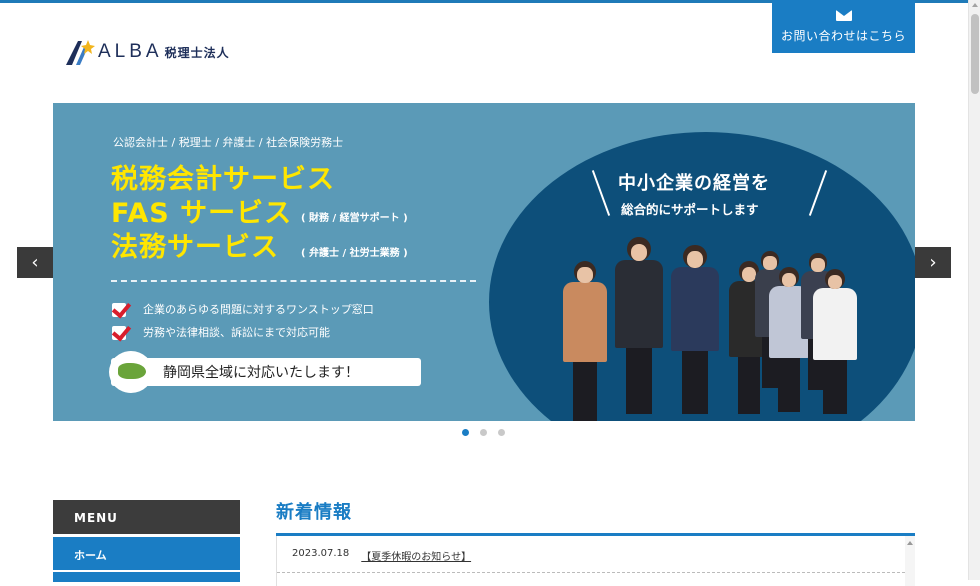  What do you see at coordinates (195, 247) in the screenshot?
I see `slide-headline-3: 法務サービス` at bounding box center [195, 247].